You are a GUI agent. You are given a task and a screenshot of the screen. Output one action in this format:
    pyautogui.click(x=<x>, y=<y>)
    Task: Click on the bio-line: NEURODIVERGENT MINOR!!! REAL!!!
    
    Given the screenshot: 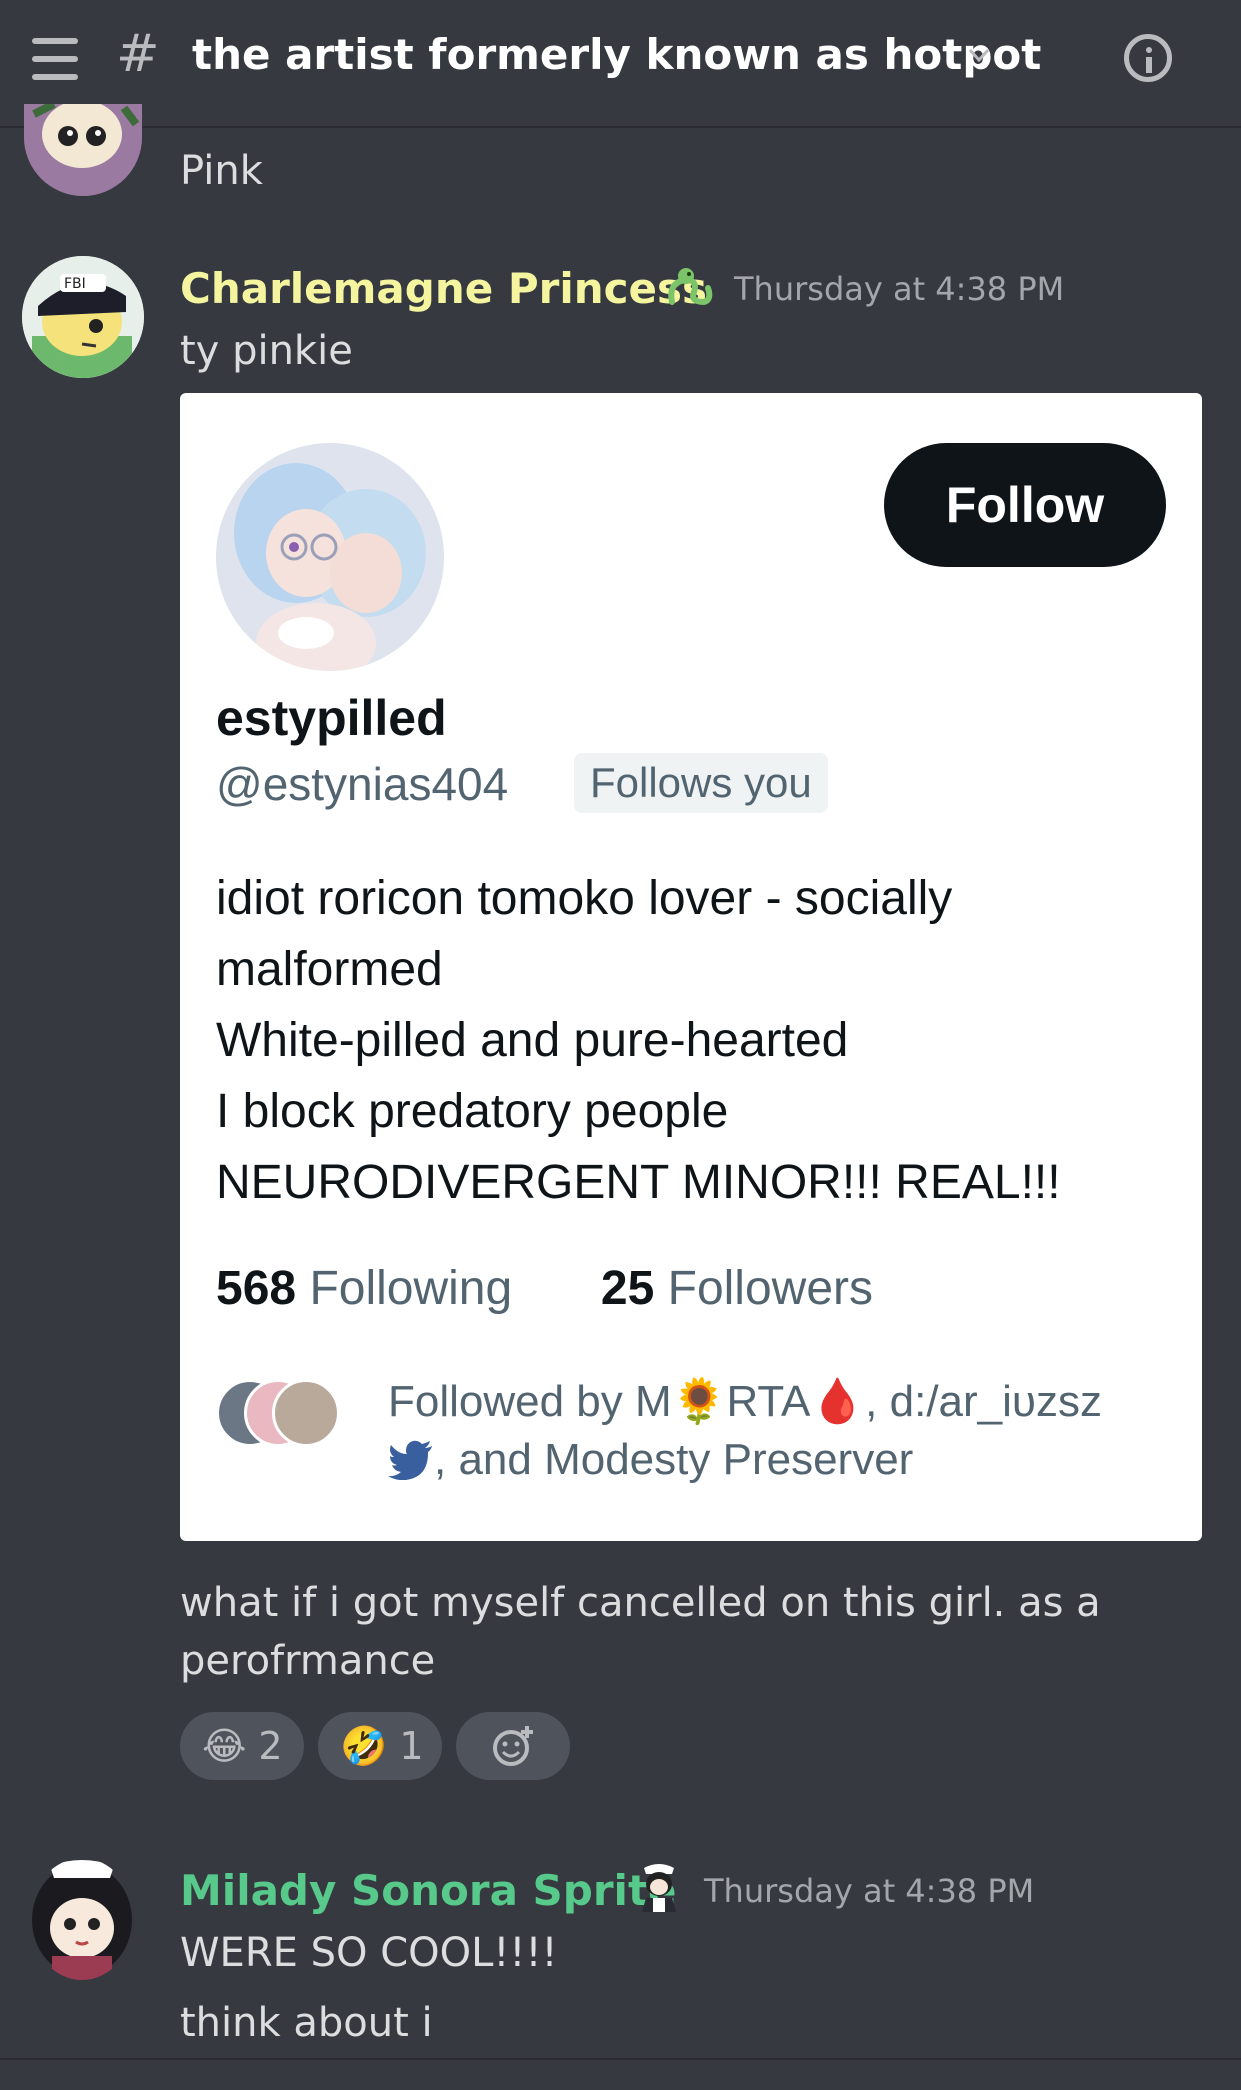 What is the action you would take?
    pyautogui.click(x=638, y=1182)
    